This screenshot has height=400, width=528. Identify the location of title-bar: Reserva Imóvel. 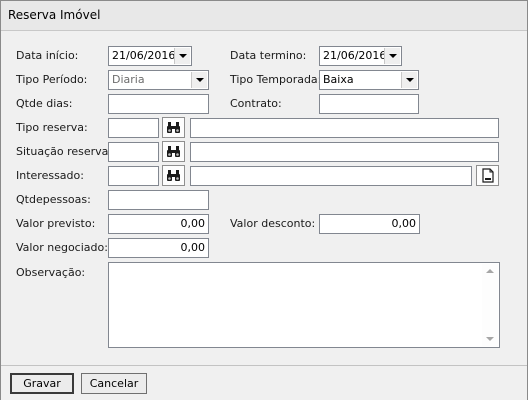
(264, 16).